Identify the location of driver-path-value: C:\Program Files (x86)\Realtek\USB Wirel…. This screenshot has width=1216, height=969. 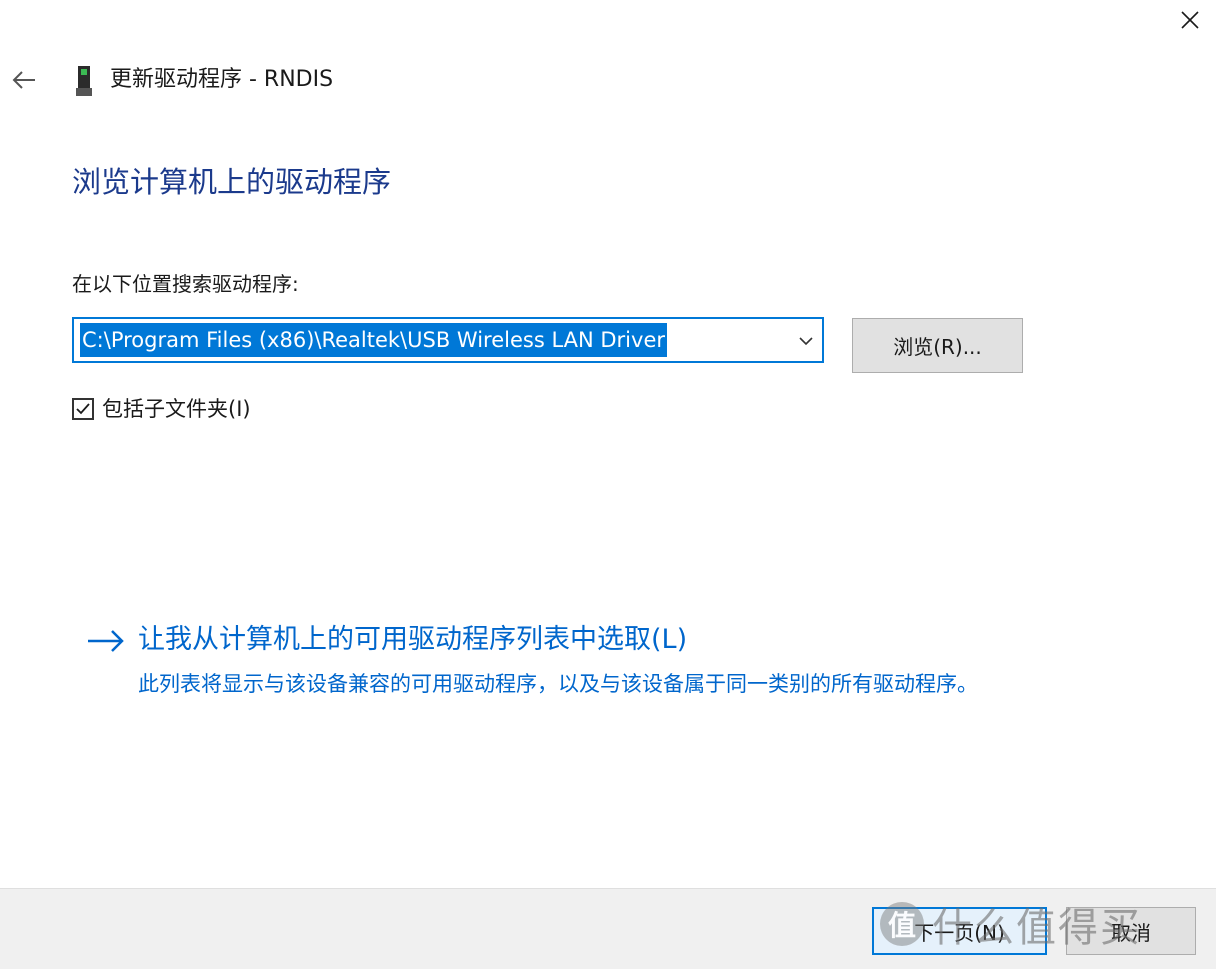
(373, 340).